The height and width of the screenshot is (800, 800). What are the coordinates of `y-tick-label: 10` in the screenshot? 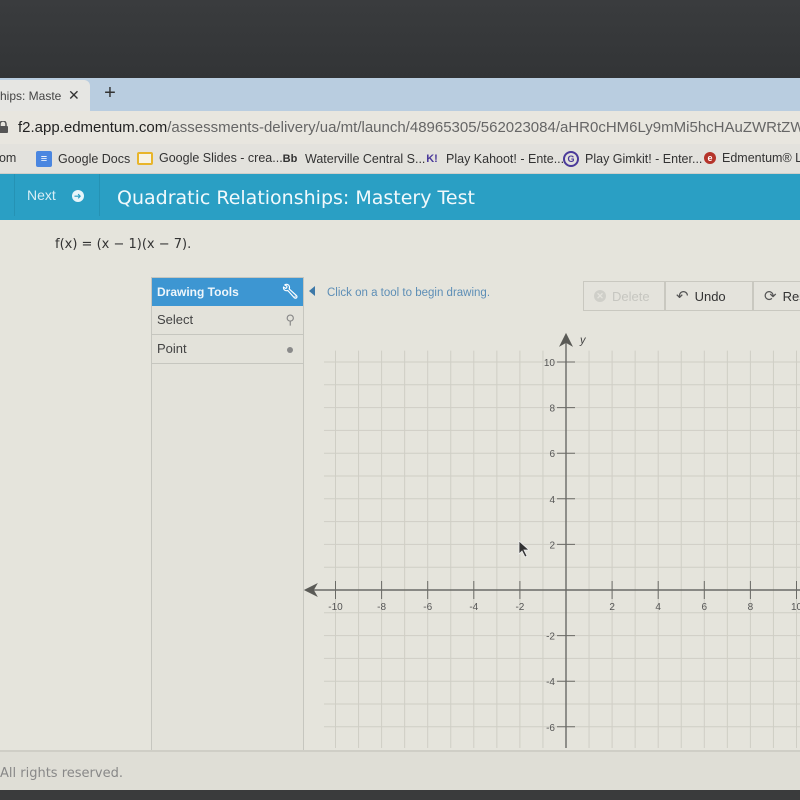 It's located at (550, 363).